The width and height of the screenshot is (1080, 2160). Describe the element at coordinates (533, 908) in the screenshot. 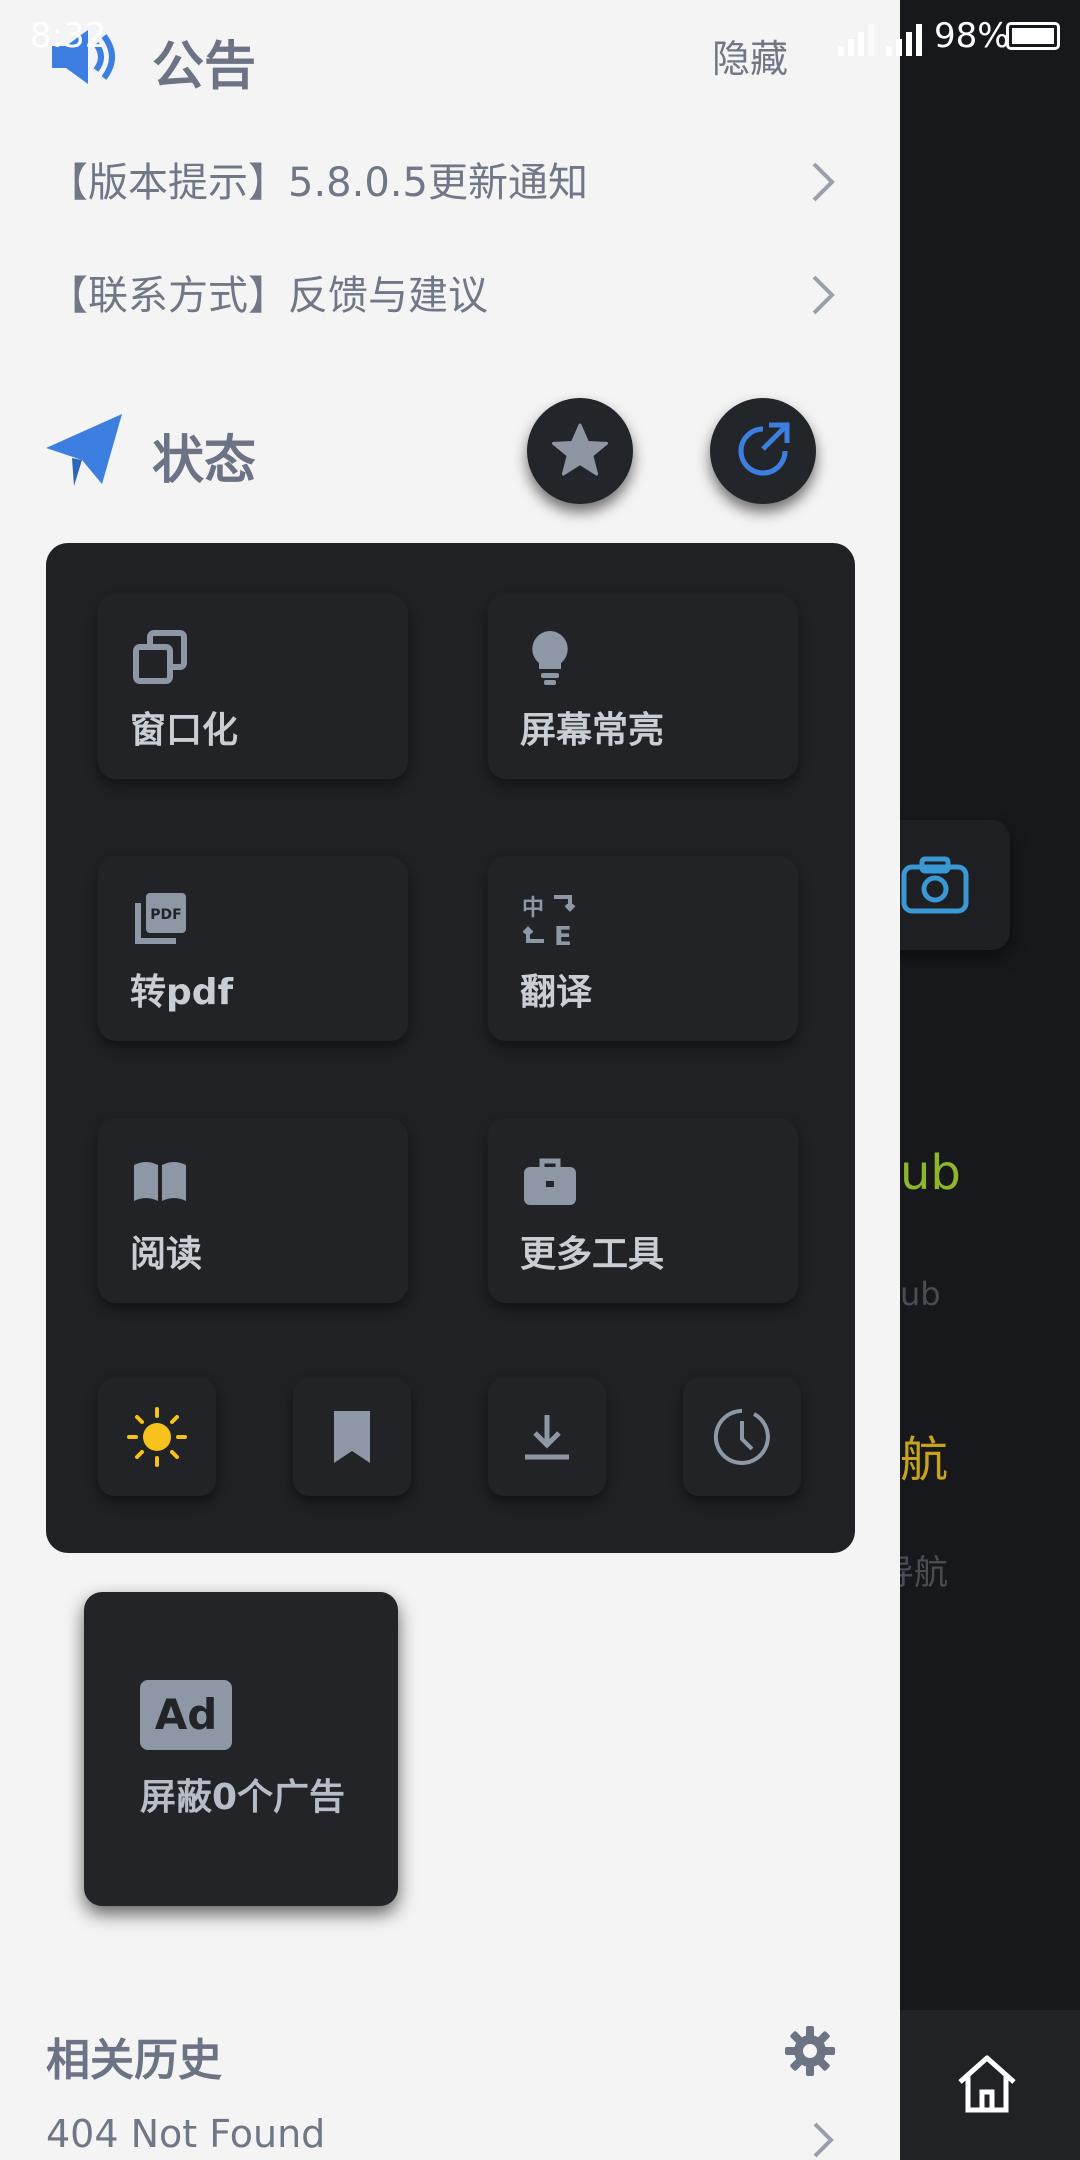

I see `svg-text: 中` at that location.